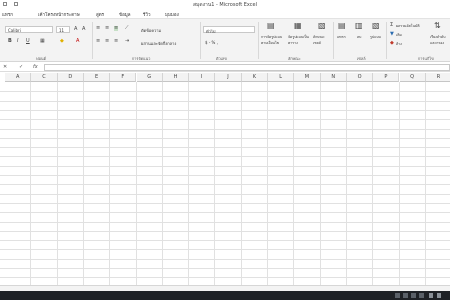 The image size is (450, 300). I want to click on borders-icon: ▦, so click(42, 41).